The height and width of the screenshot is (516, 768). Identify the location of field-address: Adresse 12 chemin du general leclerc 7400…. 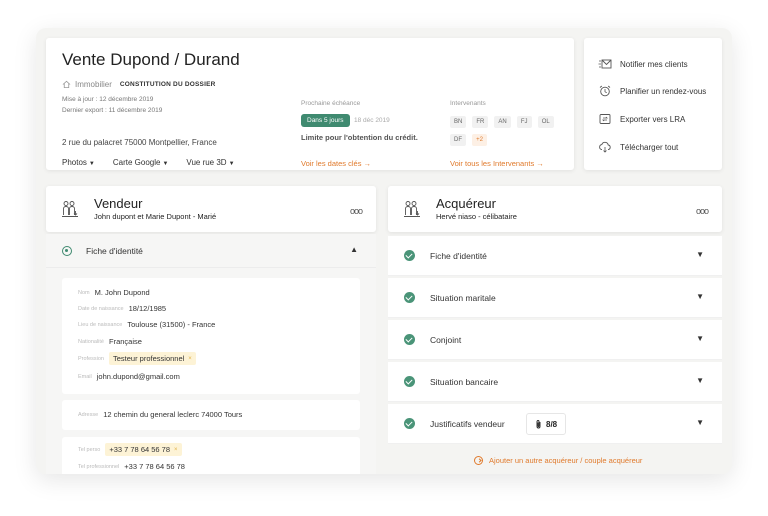
(160, 414).